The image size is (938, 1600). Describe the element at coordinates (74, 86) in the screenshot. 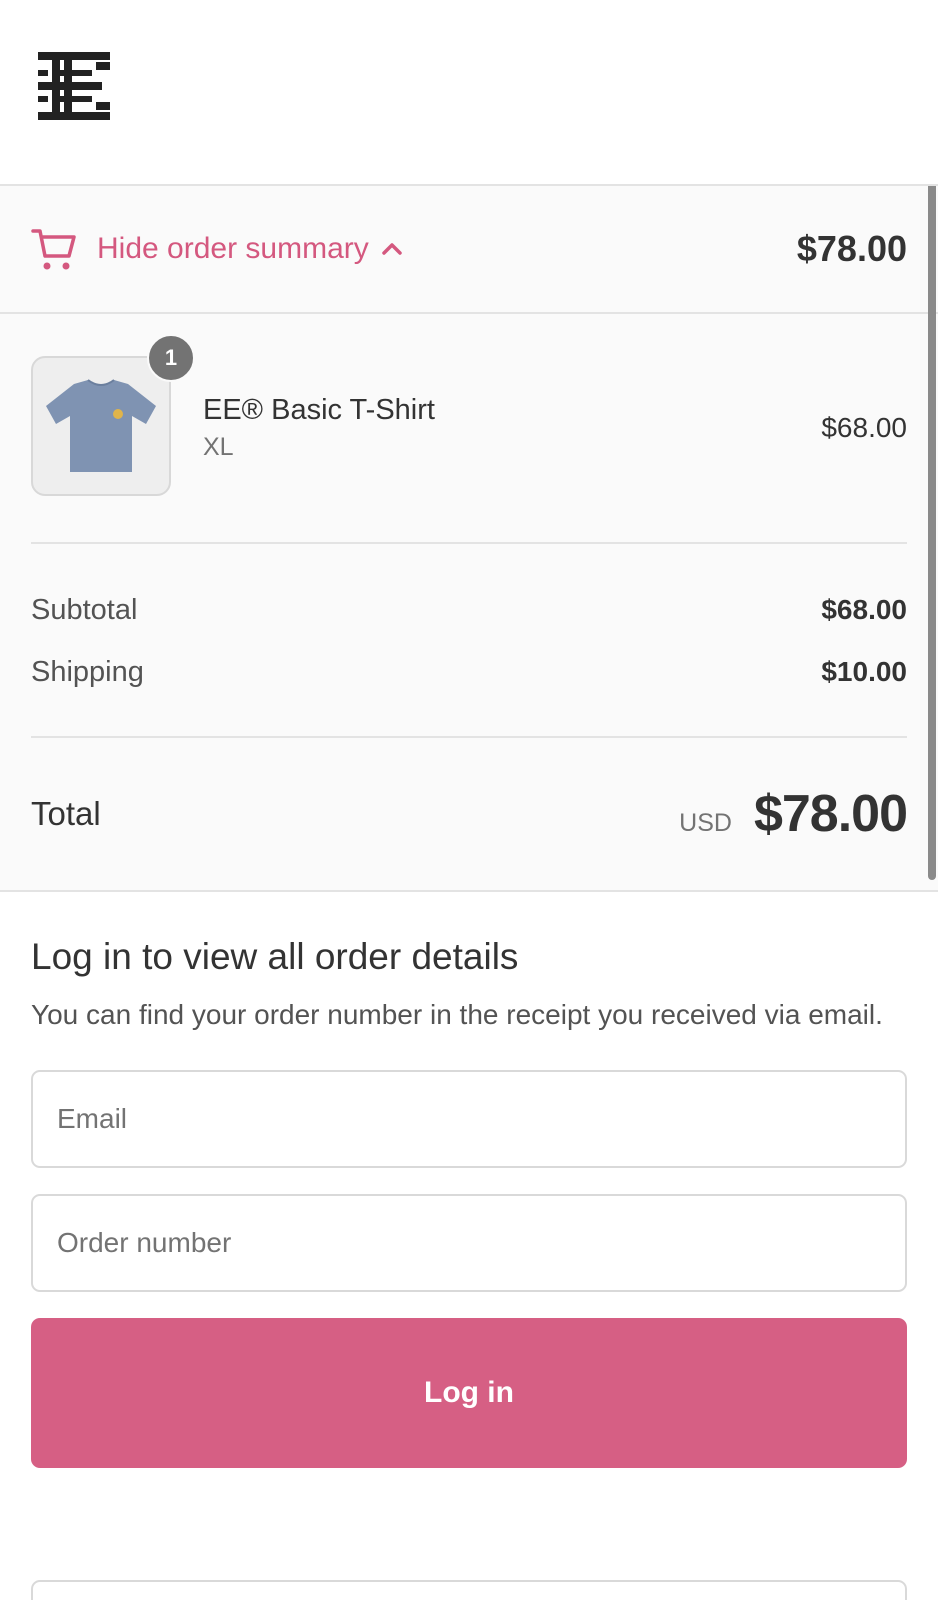

I see `ee-logo-icon` at that location.